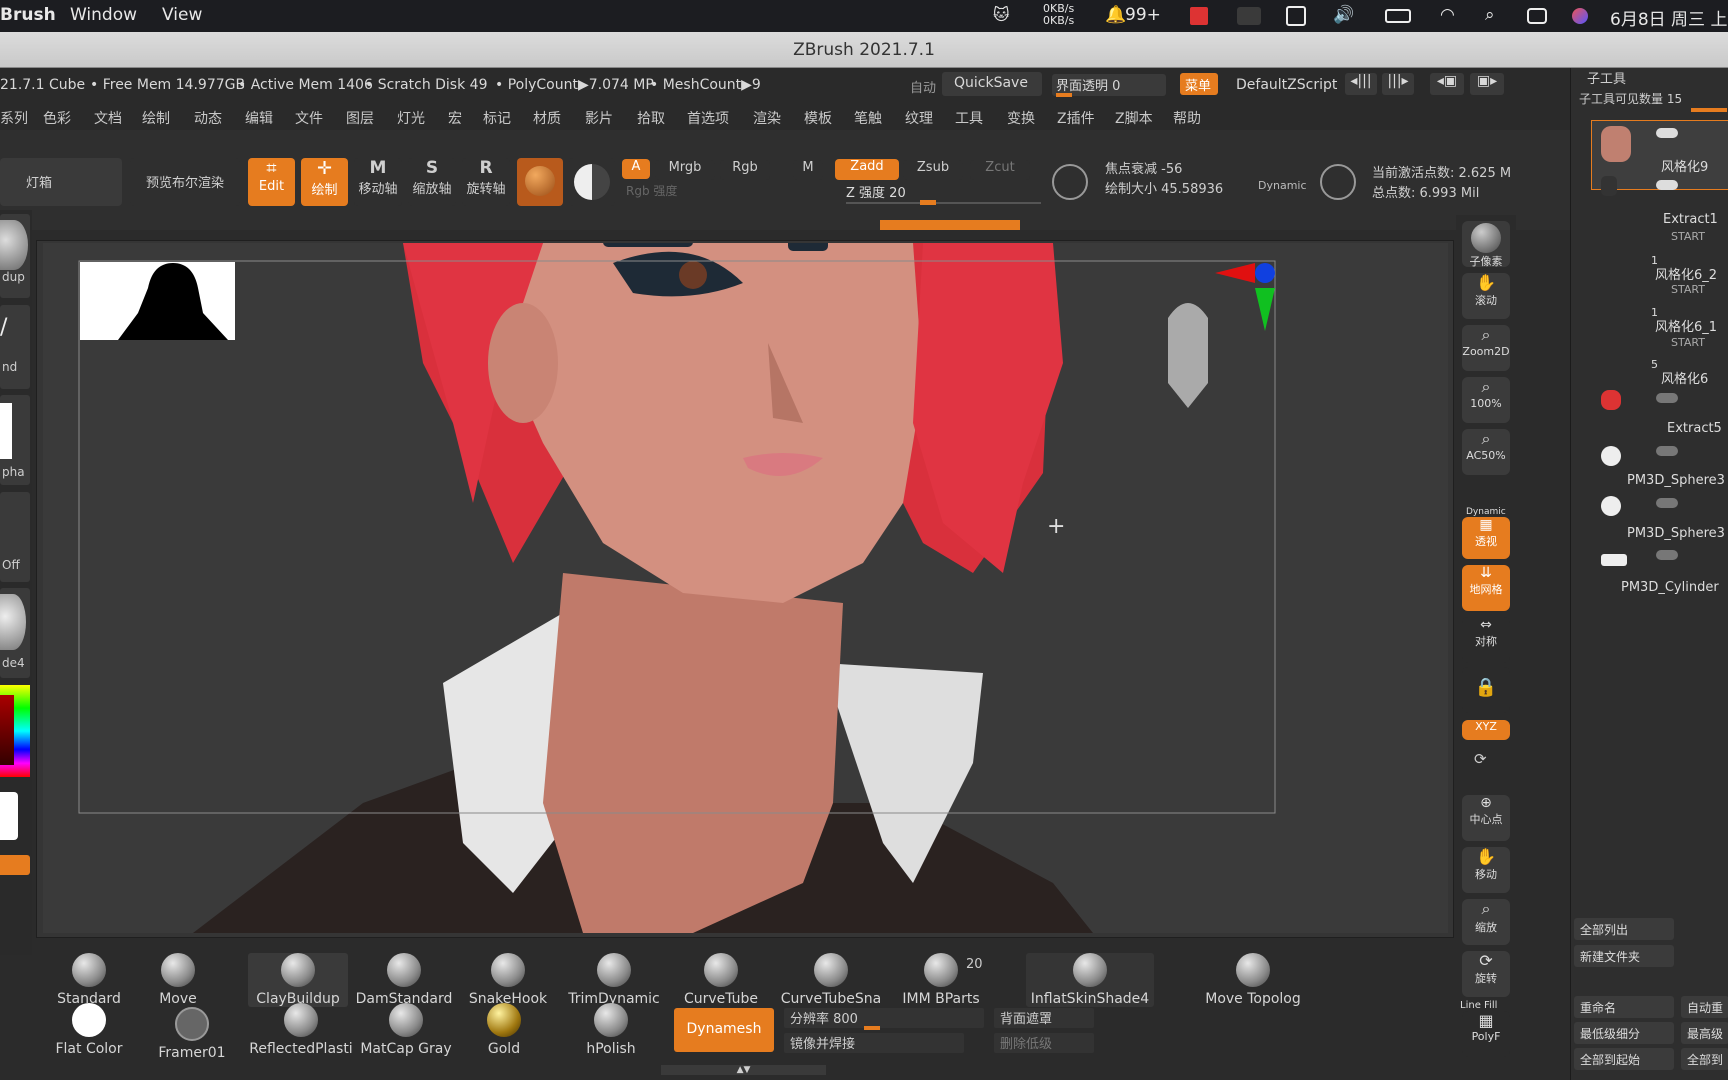 The height and width of the screenshot is (1080, 1728). I want to click on material-thumb: de4, so click(15, 633).